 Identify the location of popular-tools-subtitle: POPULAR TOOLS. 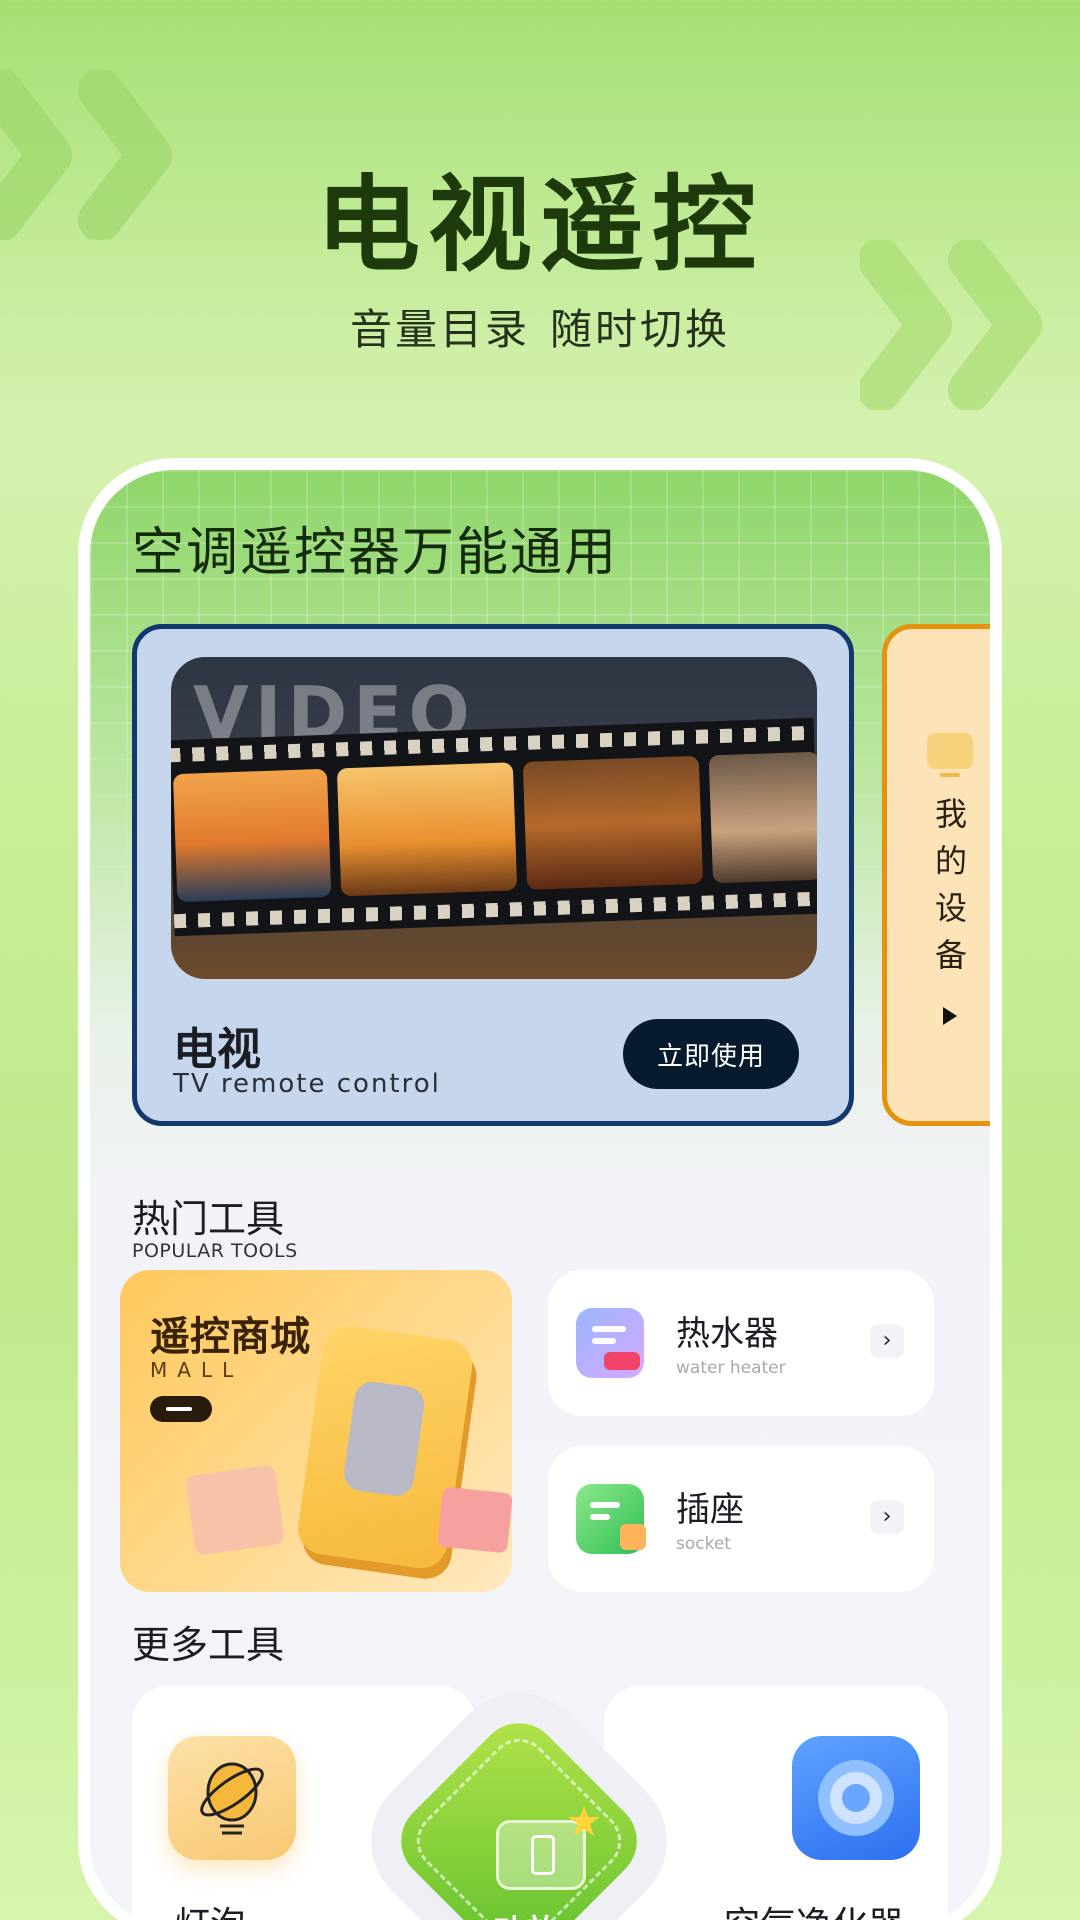
(215, 1251).